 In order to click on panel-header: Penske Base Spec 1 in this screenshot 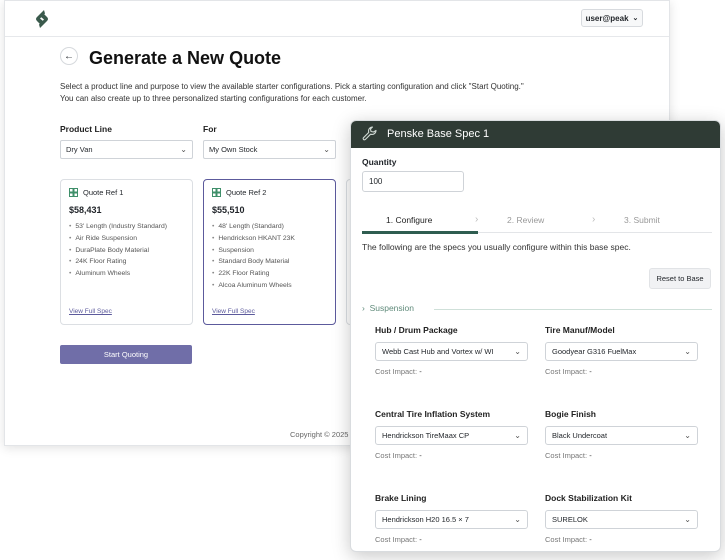, I will do `click(535, 134)`.